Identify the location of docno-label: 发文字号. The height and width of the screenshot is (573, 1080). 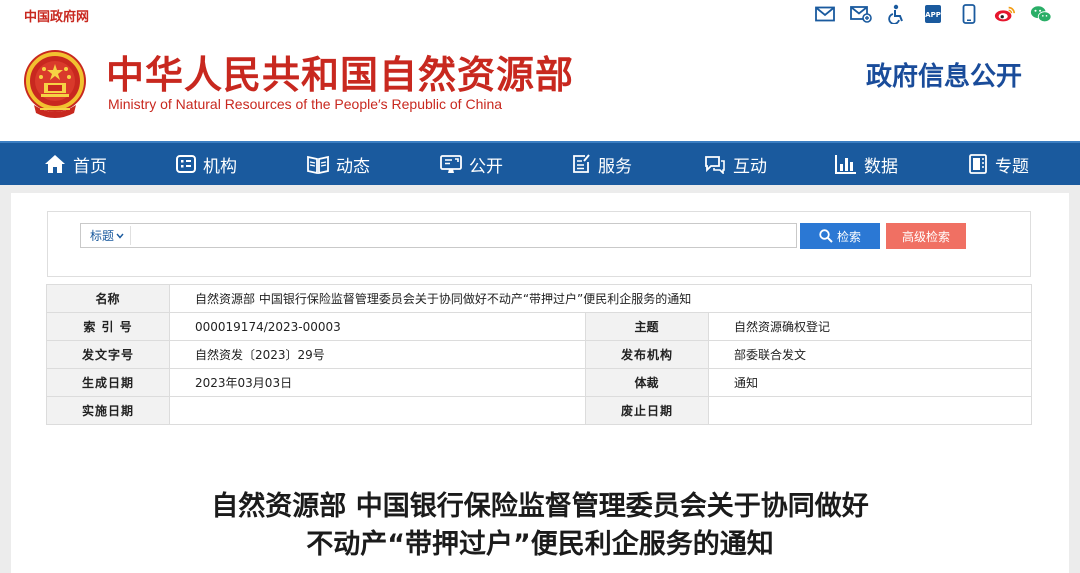
(108, 354).